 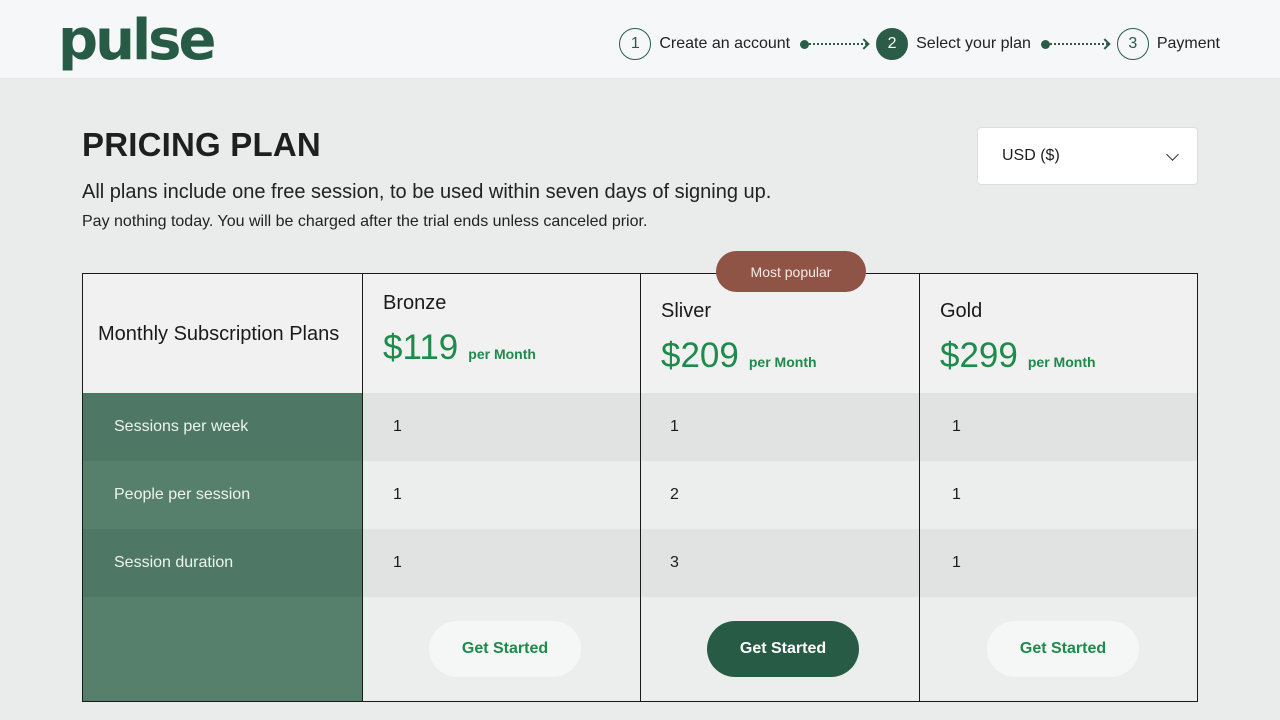 I want to click on step-label: Payment, so click(x=1188, y=43).